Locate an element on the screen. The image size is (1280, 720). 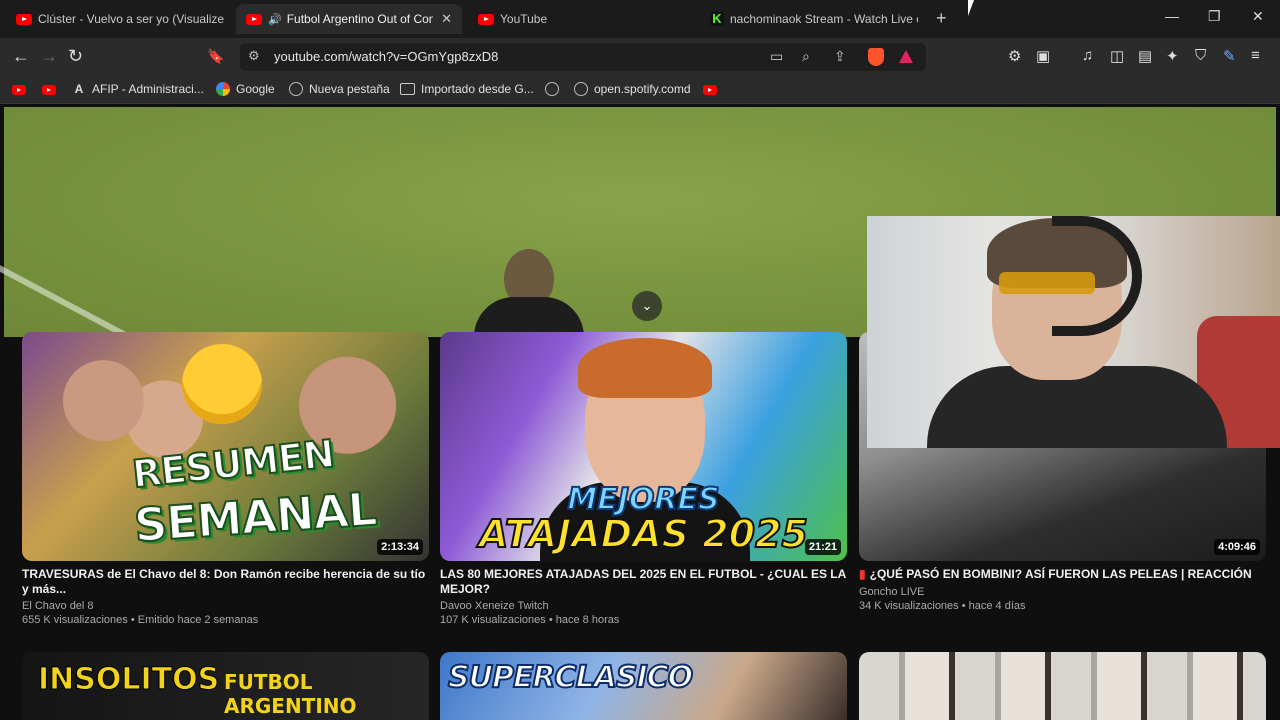
extensions-icon: ⚙ is located at coordinates (1014, 56).